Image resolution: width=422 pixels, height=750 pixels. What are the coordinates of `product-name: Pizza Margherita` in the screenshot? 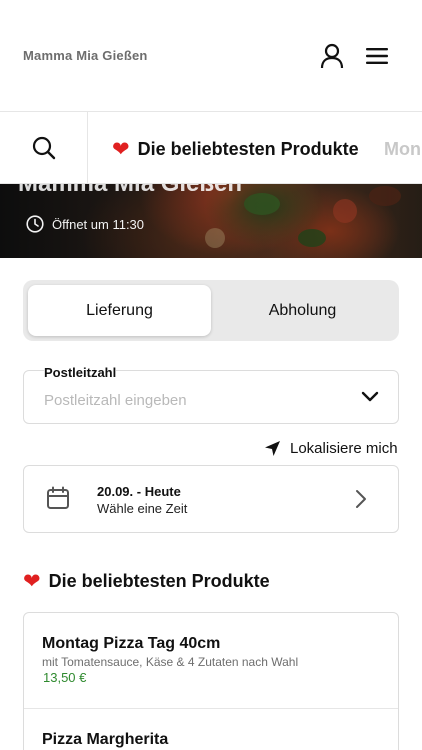 It's located at (105, 739).